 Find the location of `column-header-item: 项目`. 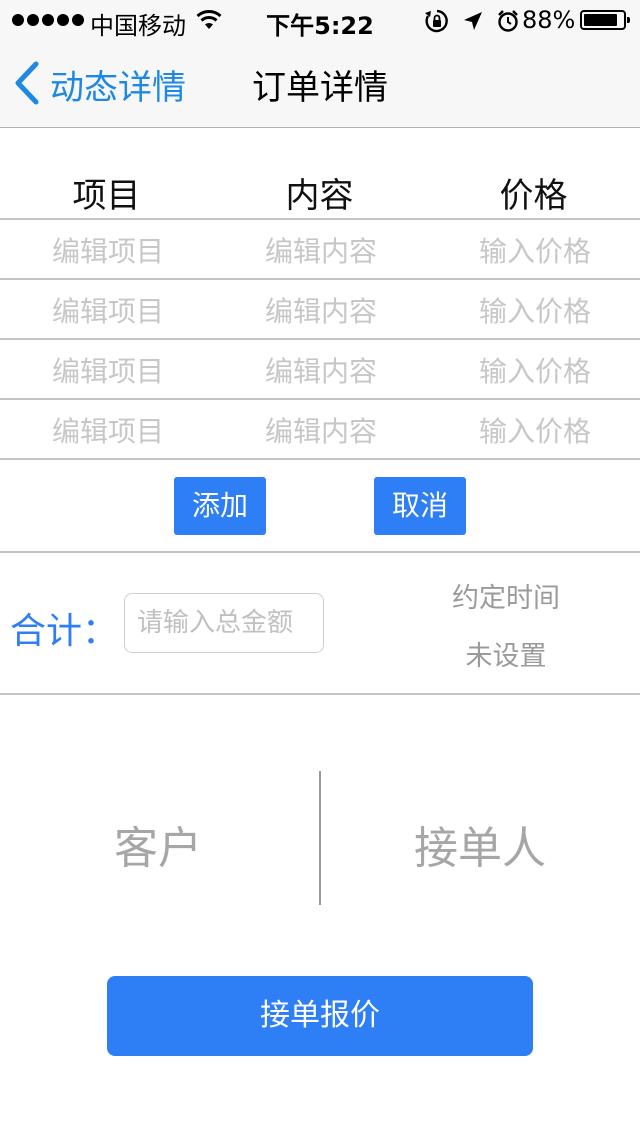

column-header-item: 项目 is located at coordinates (106, 196).